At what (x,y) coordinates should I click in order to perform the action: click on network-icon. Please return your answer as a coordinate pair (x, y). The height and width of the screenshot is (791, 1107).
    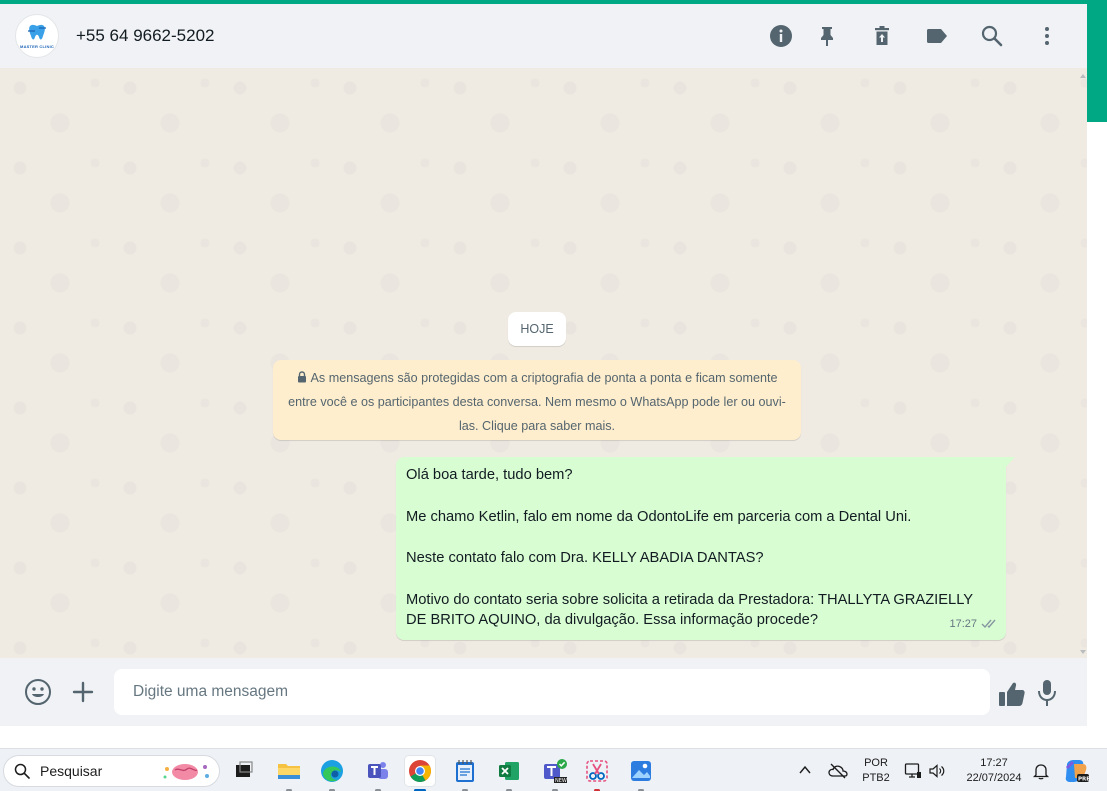
    Looking at the image, I should click on (912, 770).